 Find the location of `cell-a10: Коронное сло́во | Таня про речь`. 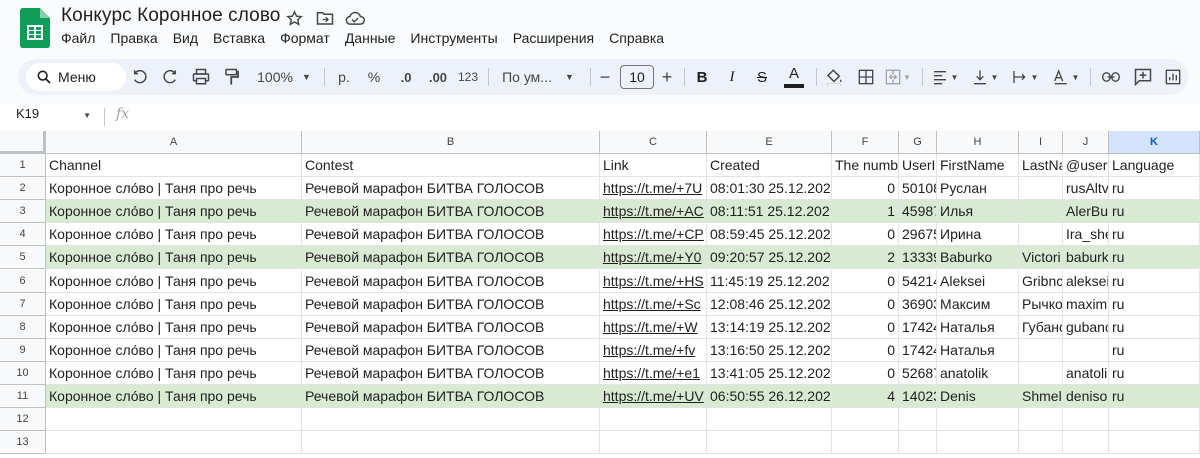

cell-a10: Коронное сло́во | Таня про речь is located at coordinates (174, 373).